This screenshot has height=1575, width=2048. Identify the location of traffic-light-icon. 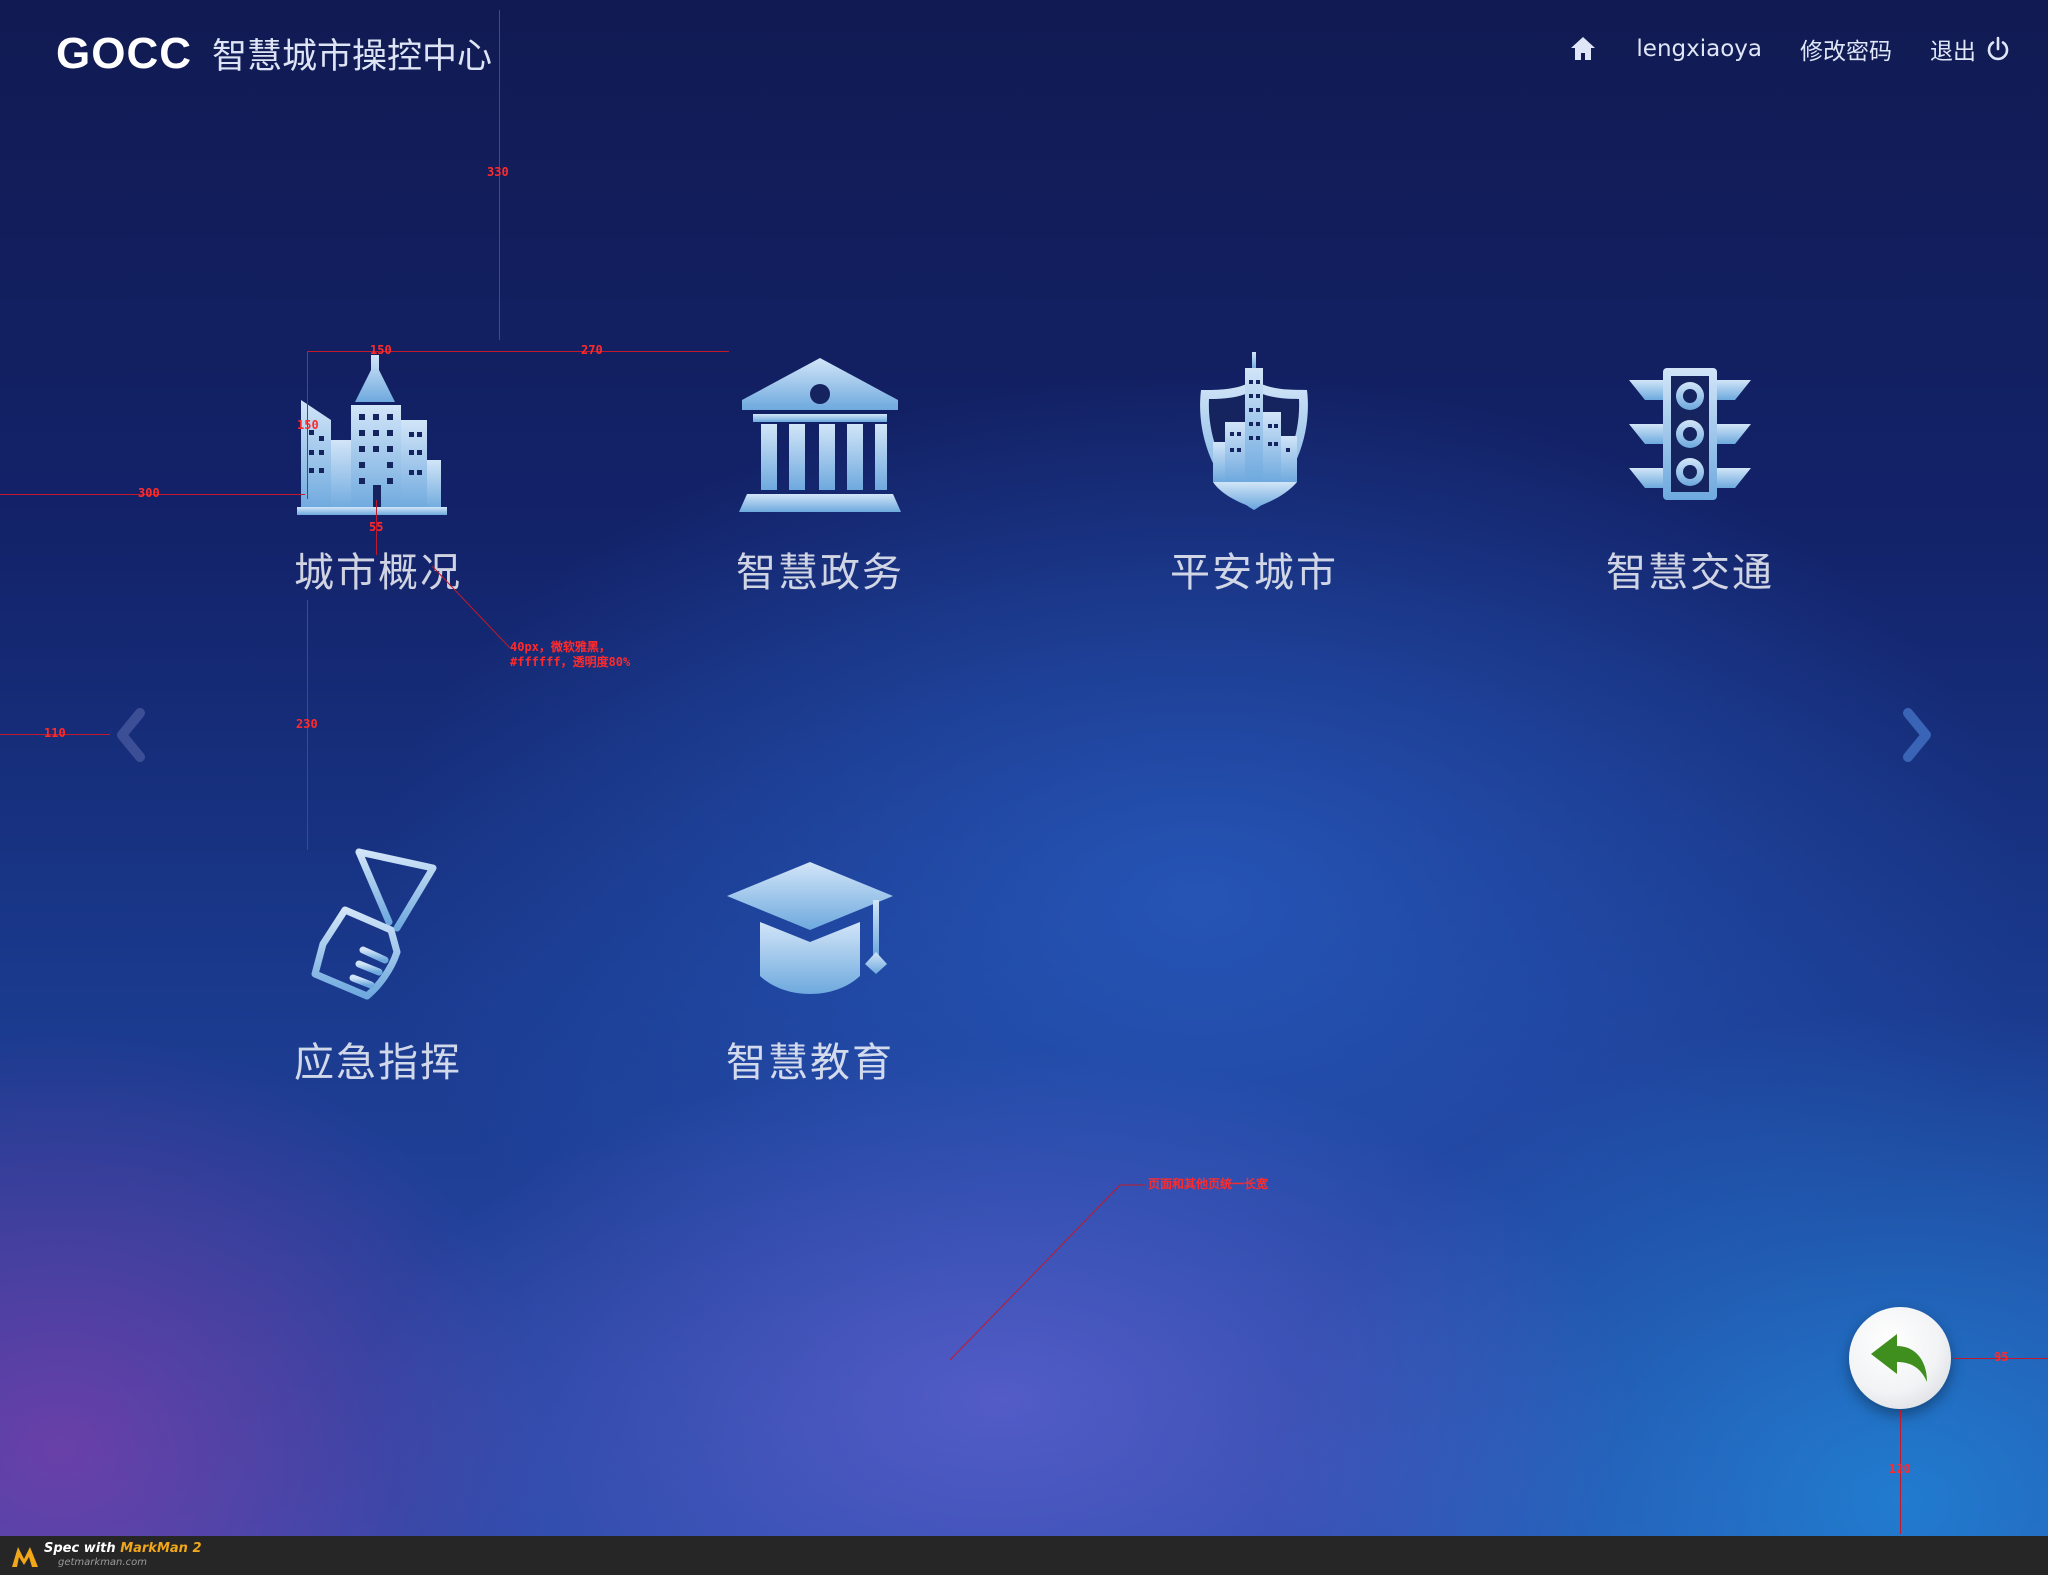
(1690, 434).